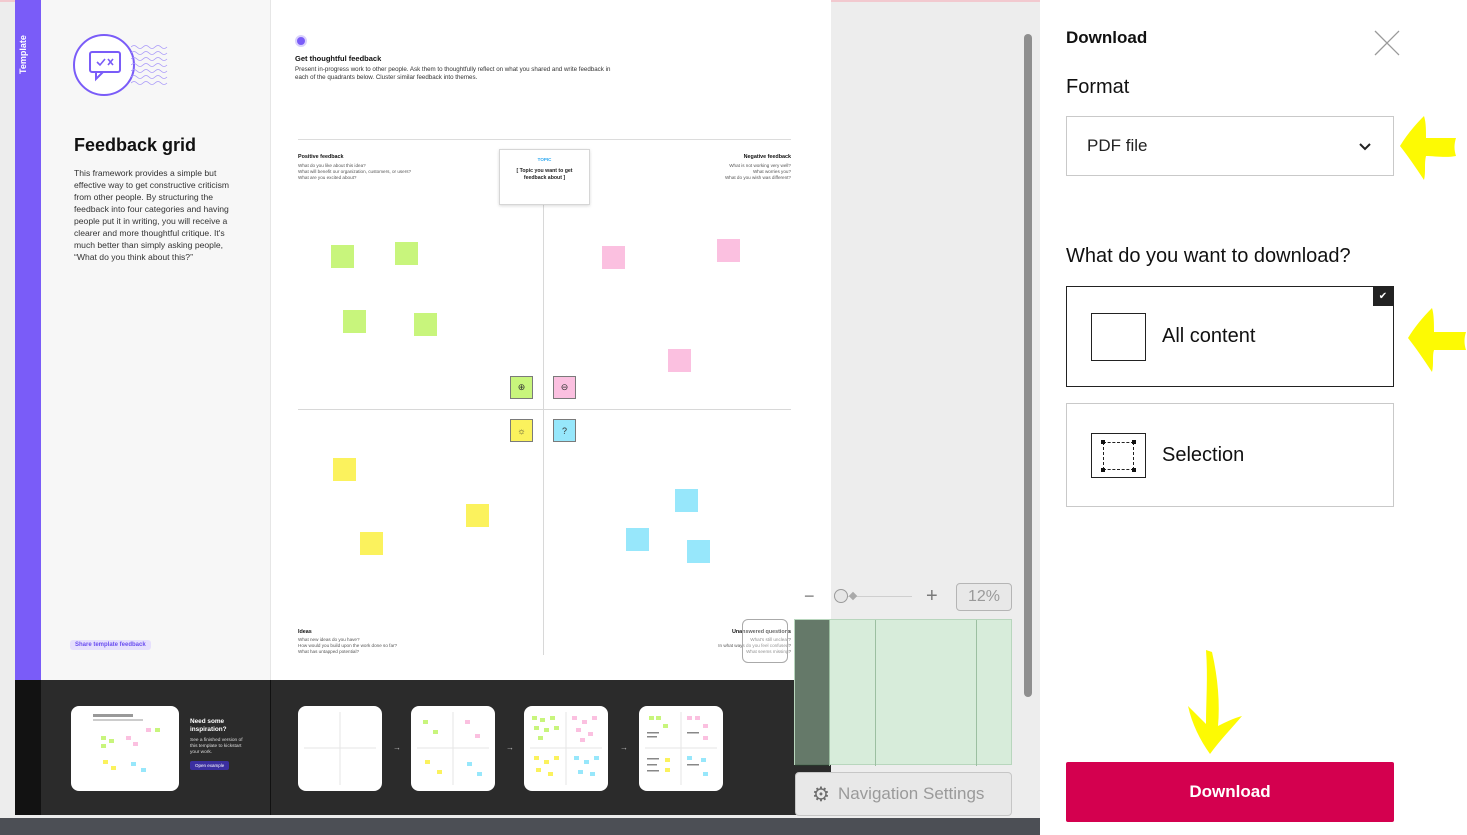  Describe the element at coordinates (821, 794) in the screenshot. I see `gear-icon: ⚙` at that location.